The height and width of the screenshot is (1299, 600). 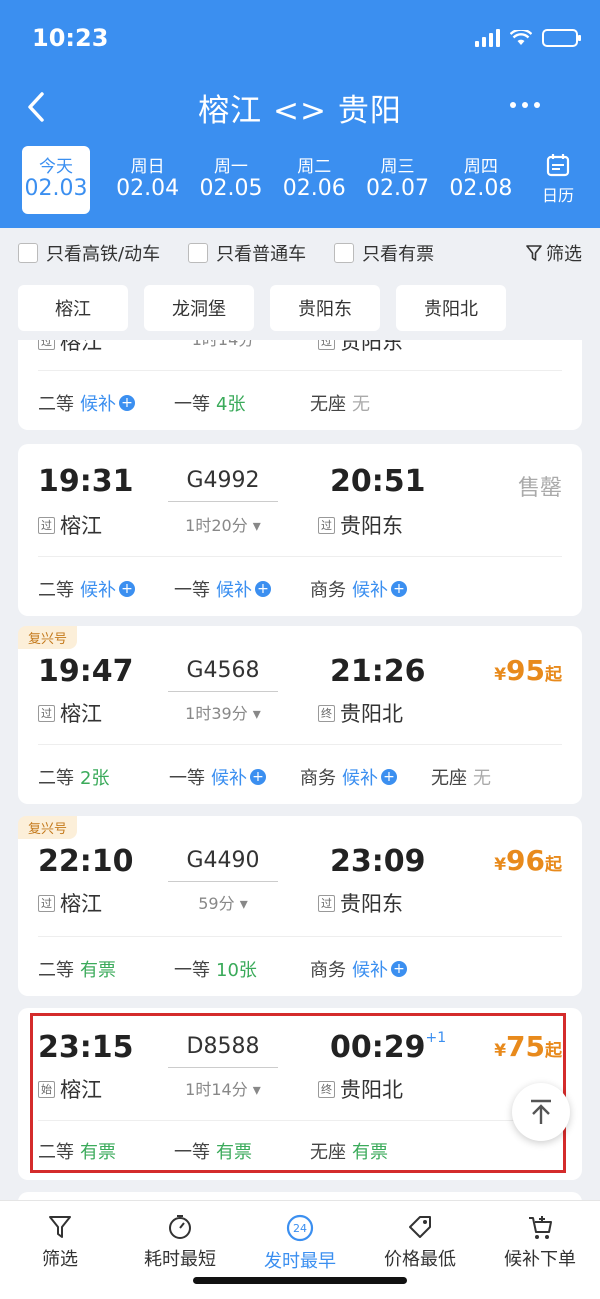 I want to click on seat-row: 二等 候补 + 一等 4张 无座无, so click(x=300, y=403).